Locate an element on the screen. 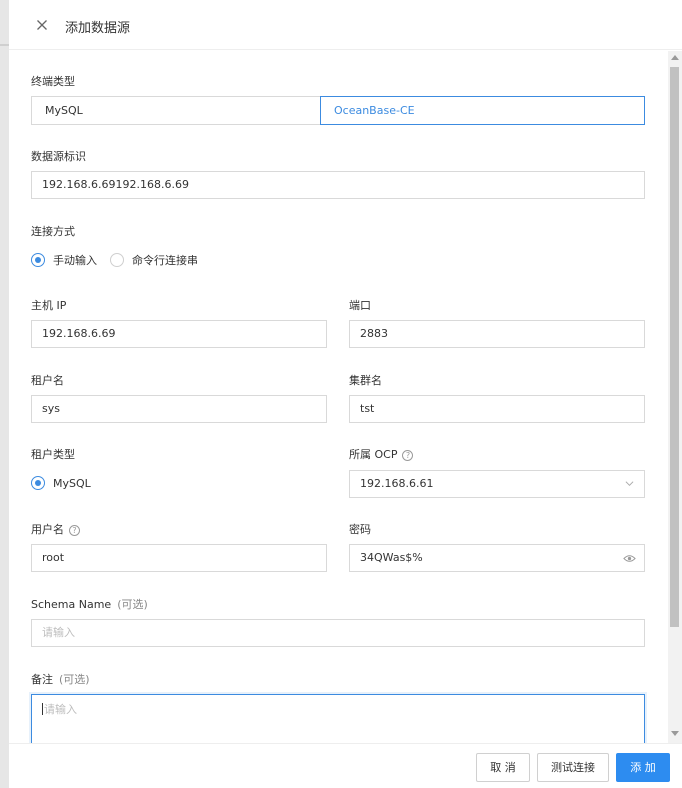 This screenshot has height=788, width=682. cluster-name-input: tst is located at coordinates (497, 409).